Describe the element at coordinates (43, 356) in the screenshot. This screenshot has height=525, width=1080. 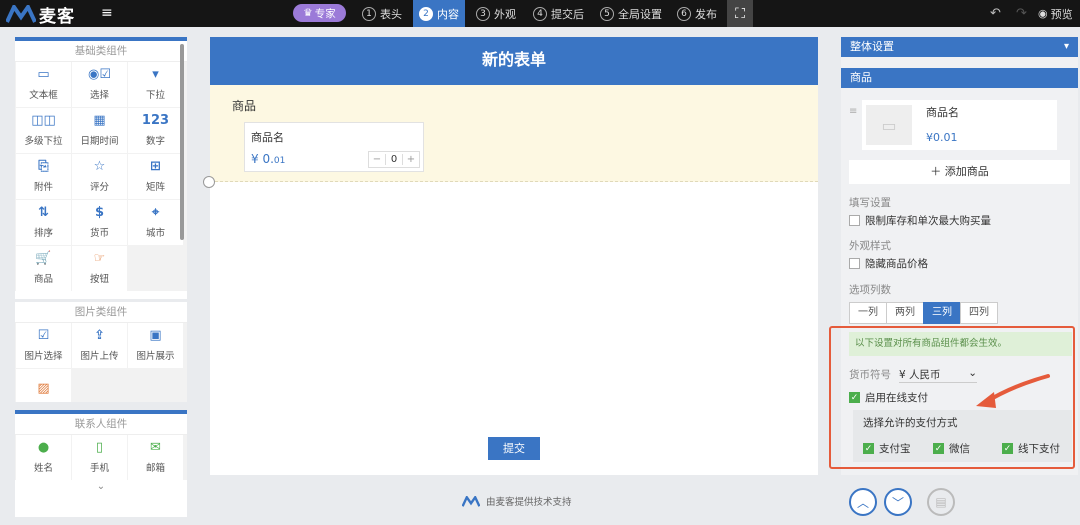
I see `component-label: 图片选择` at that location.